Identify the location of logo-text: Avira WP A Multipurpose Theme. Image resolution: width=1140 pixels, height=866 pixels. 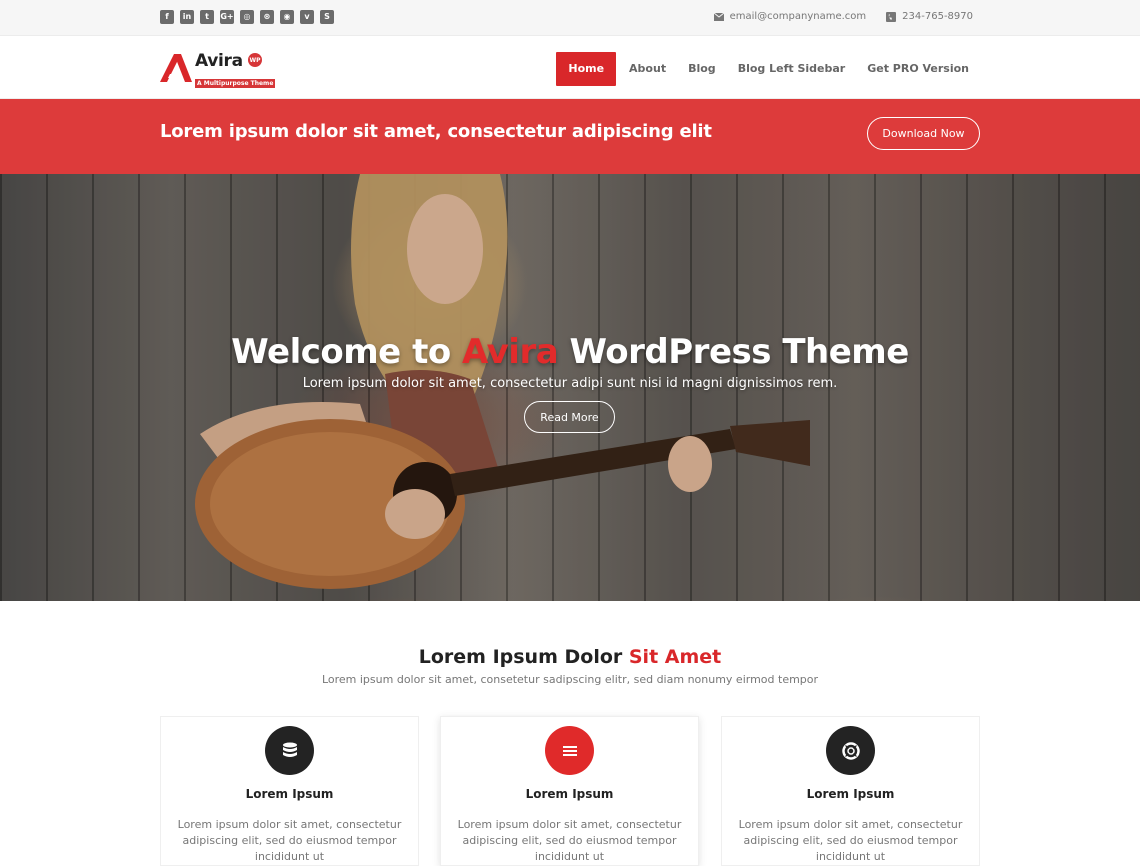
(235, 69).